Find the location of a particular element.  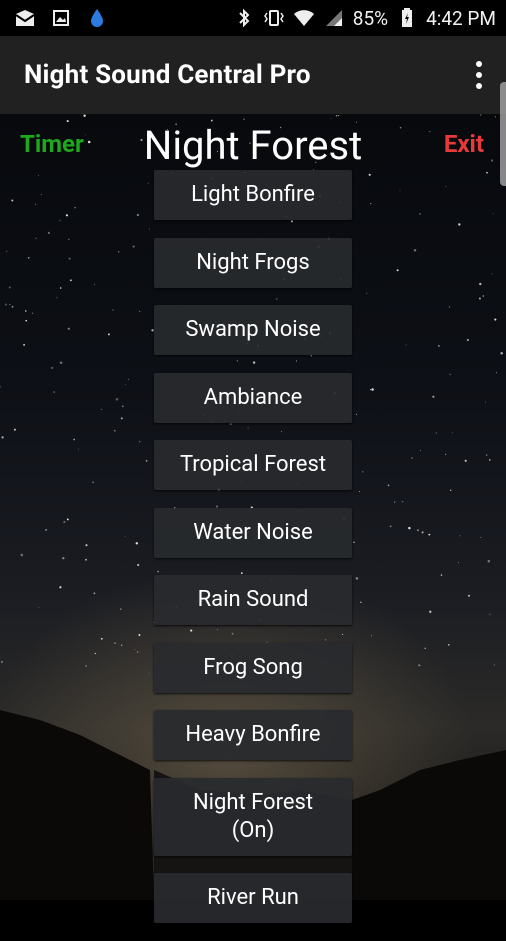

vibrate-icon is located at coordinates (274, 18).